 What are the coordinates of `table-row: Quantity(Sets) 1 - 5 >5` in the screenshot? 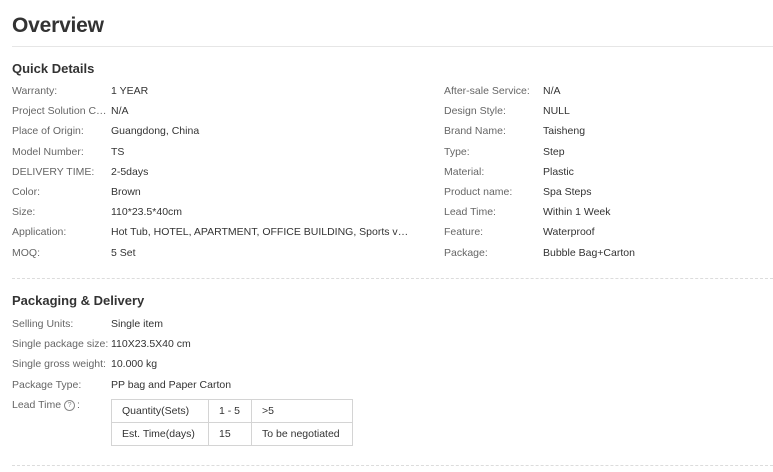 It's located at (232, 411).